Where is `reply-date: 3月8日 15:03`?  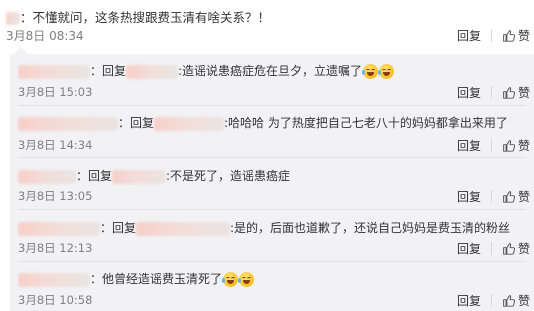 reply-date: 3月8日 15:03 is located at coordinates (55, 92).